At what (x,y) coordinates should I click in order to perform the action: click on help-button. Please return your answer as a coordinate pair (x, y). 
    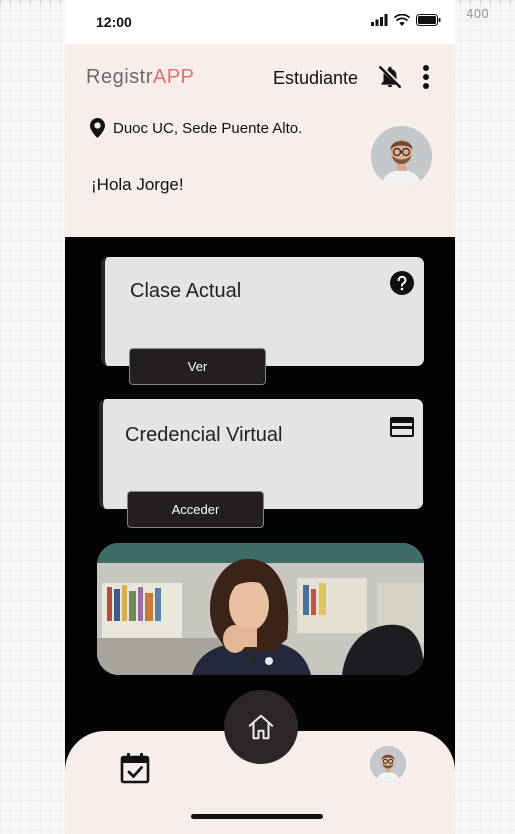
    Looking at the image, I should click on (402, 285).